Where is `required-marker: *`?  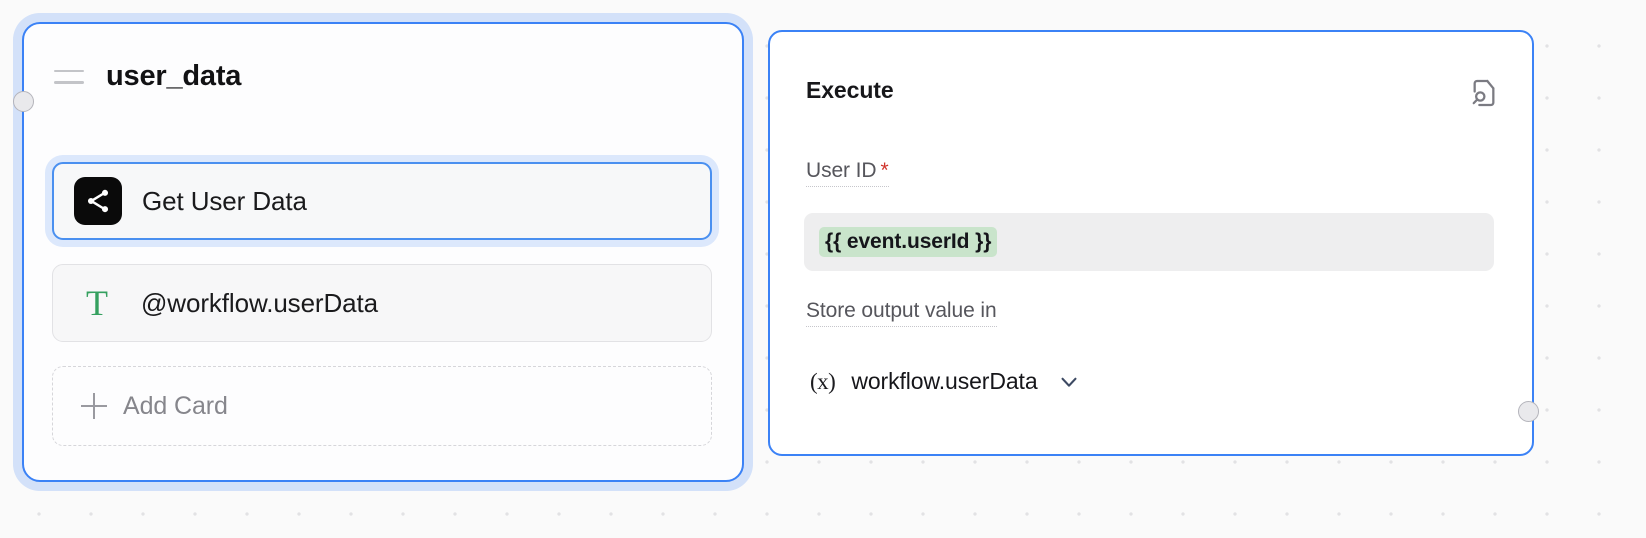
required-marker: * is located at coordinates (884, 170).